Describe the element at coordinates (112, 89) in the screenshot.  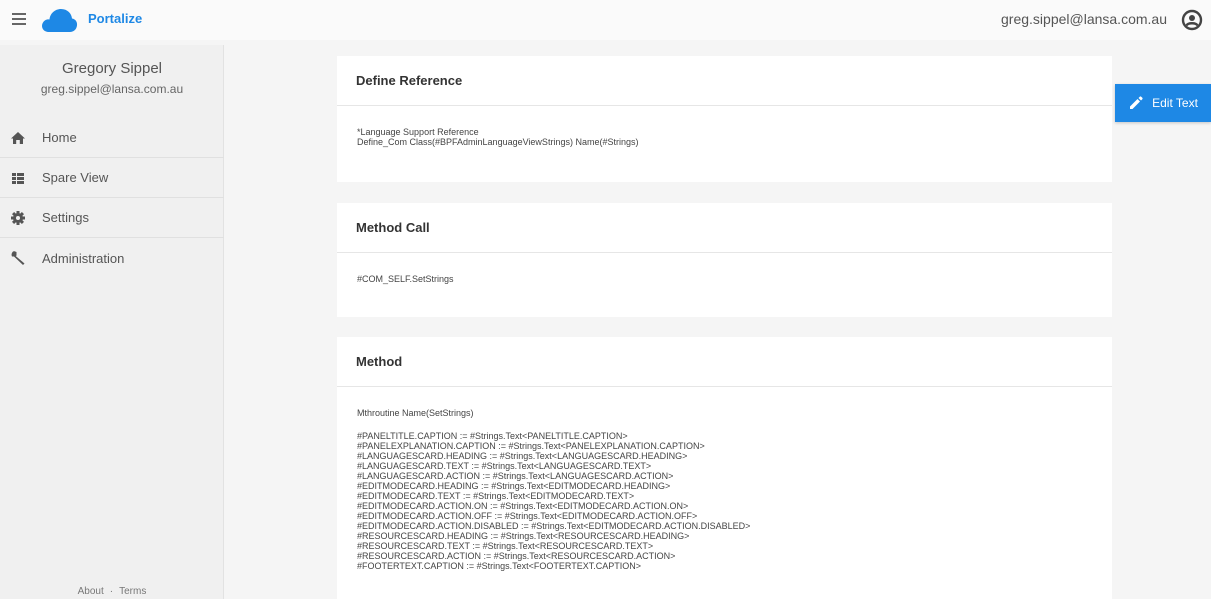
I see `profile-email: greg.sippel@lansa.com.au` at that location.